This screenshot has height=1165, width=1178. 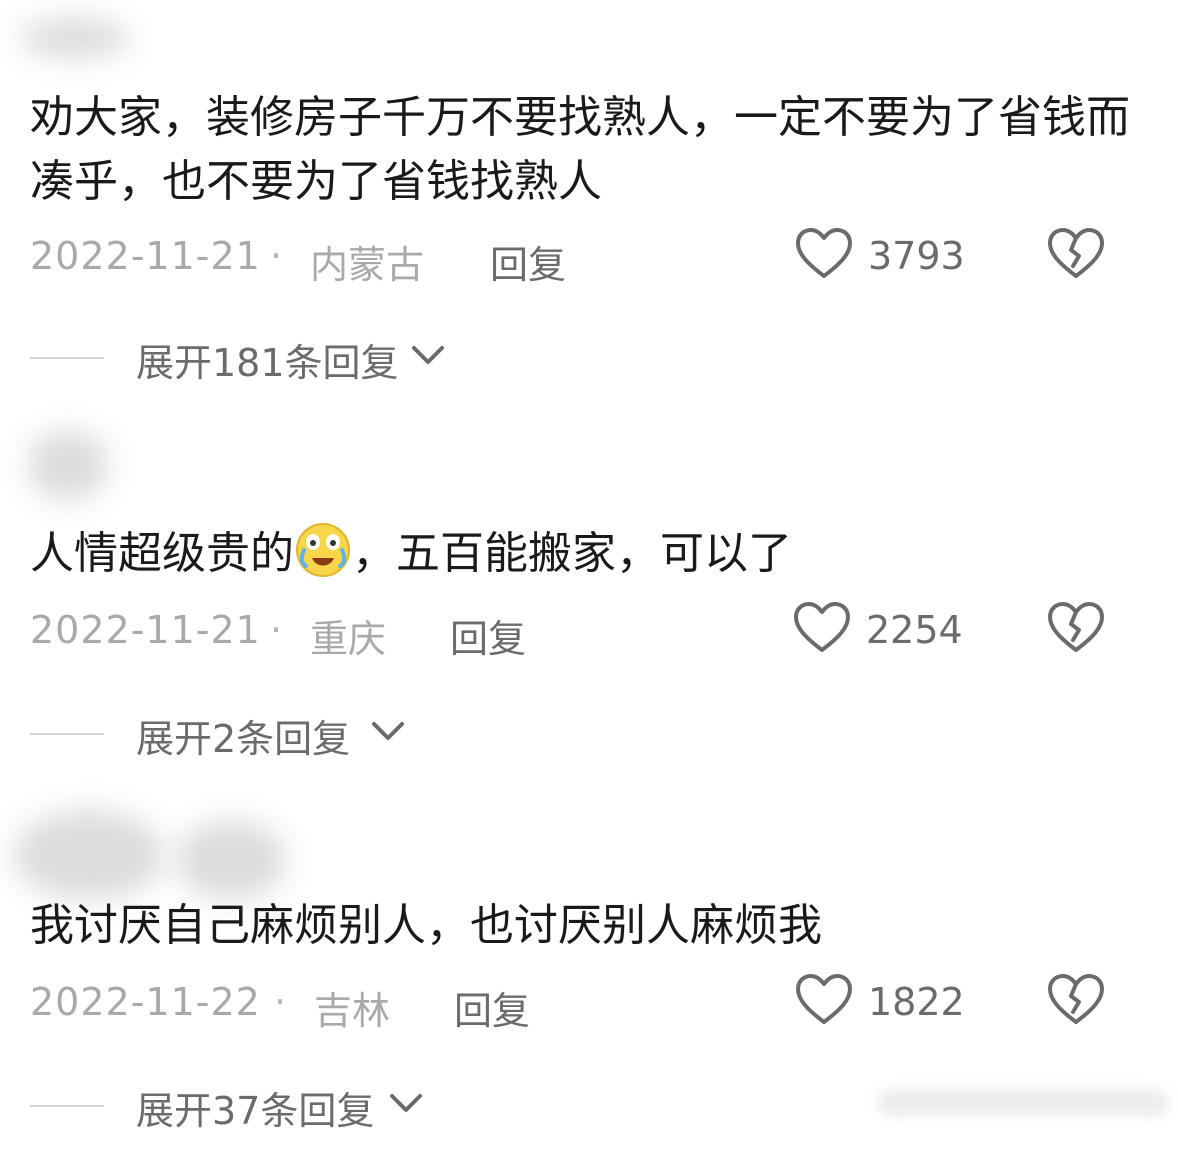 What do you see at coordinates (916, 256) in the screenshot?
I see `like-count: 3793` at bounding box center [916, 256].